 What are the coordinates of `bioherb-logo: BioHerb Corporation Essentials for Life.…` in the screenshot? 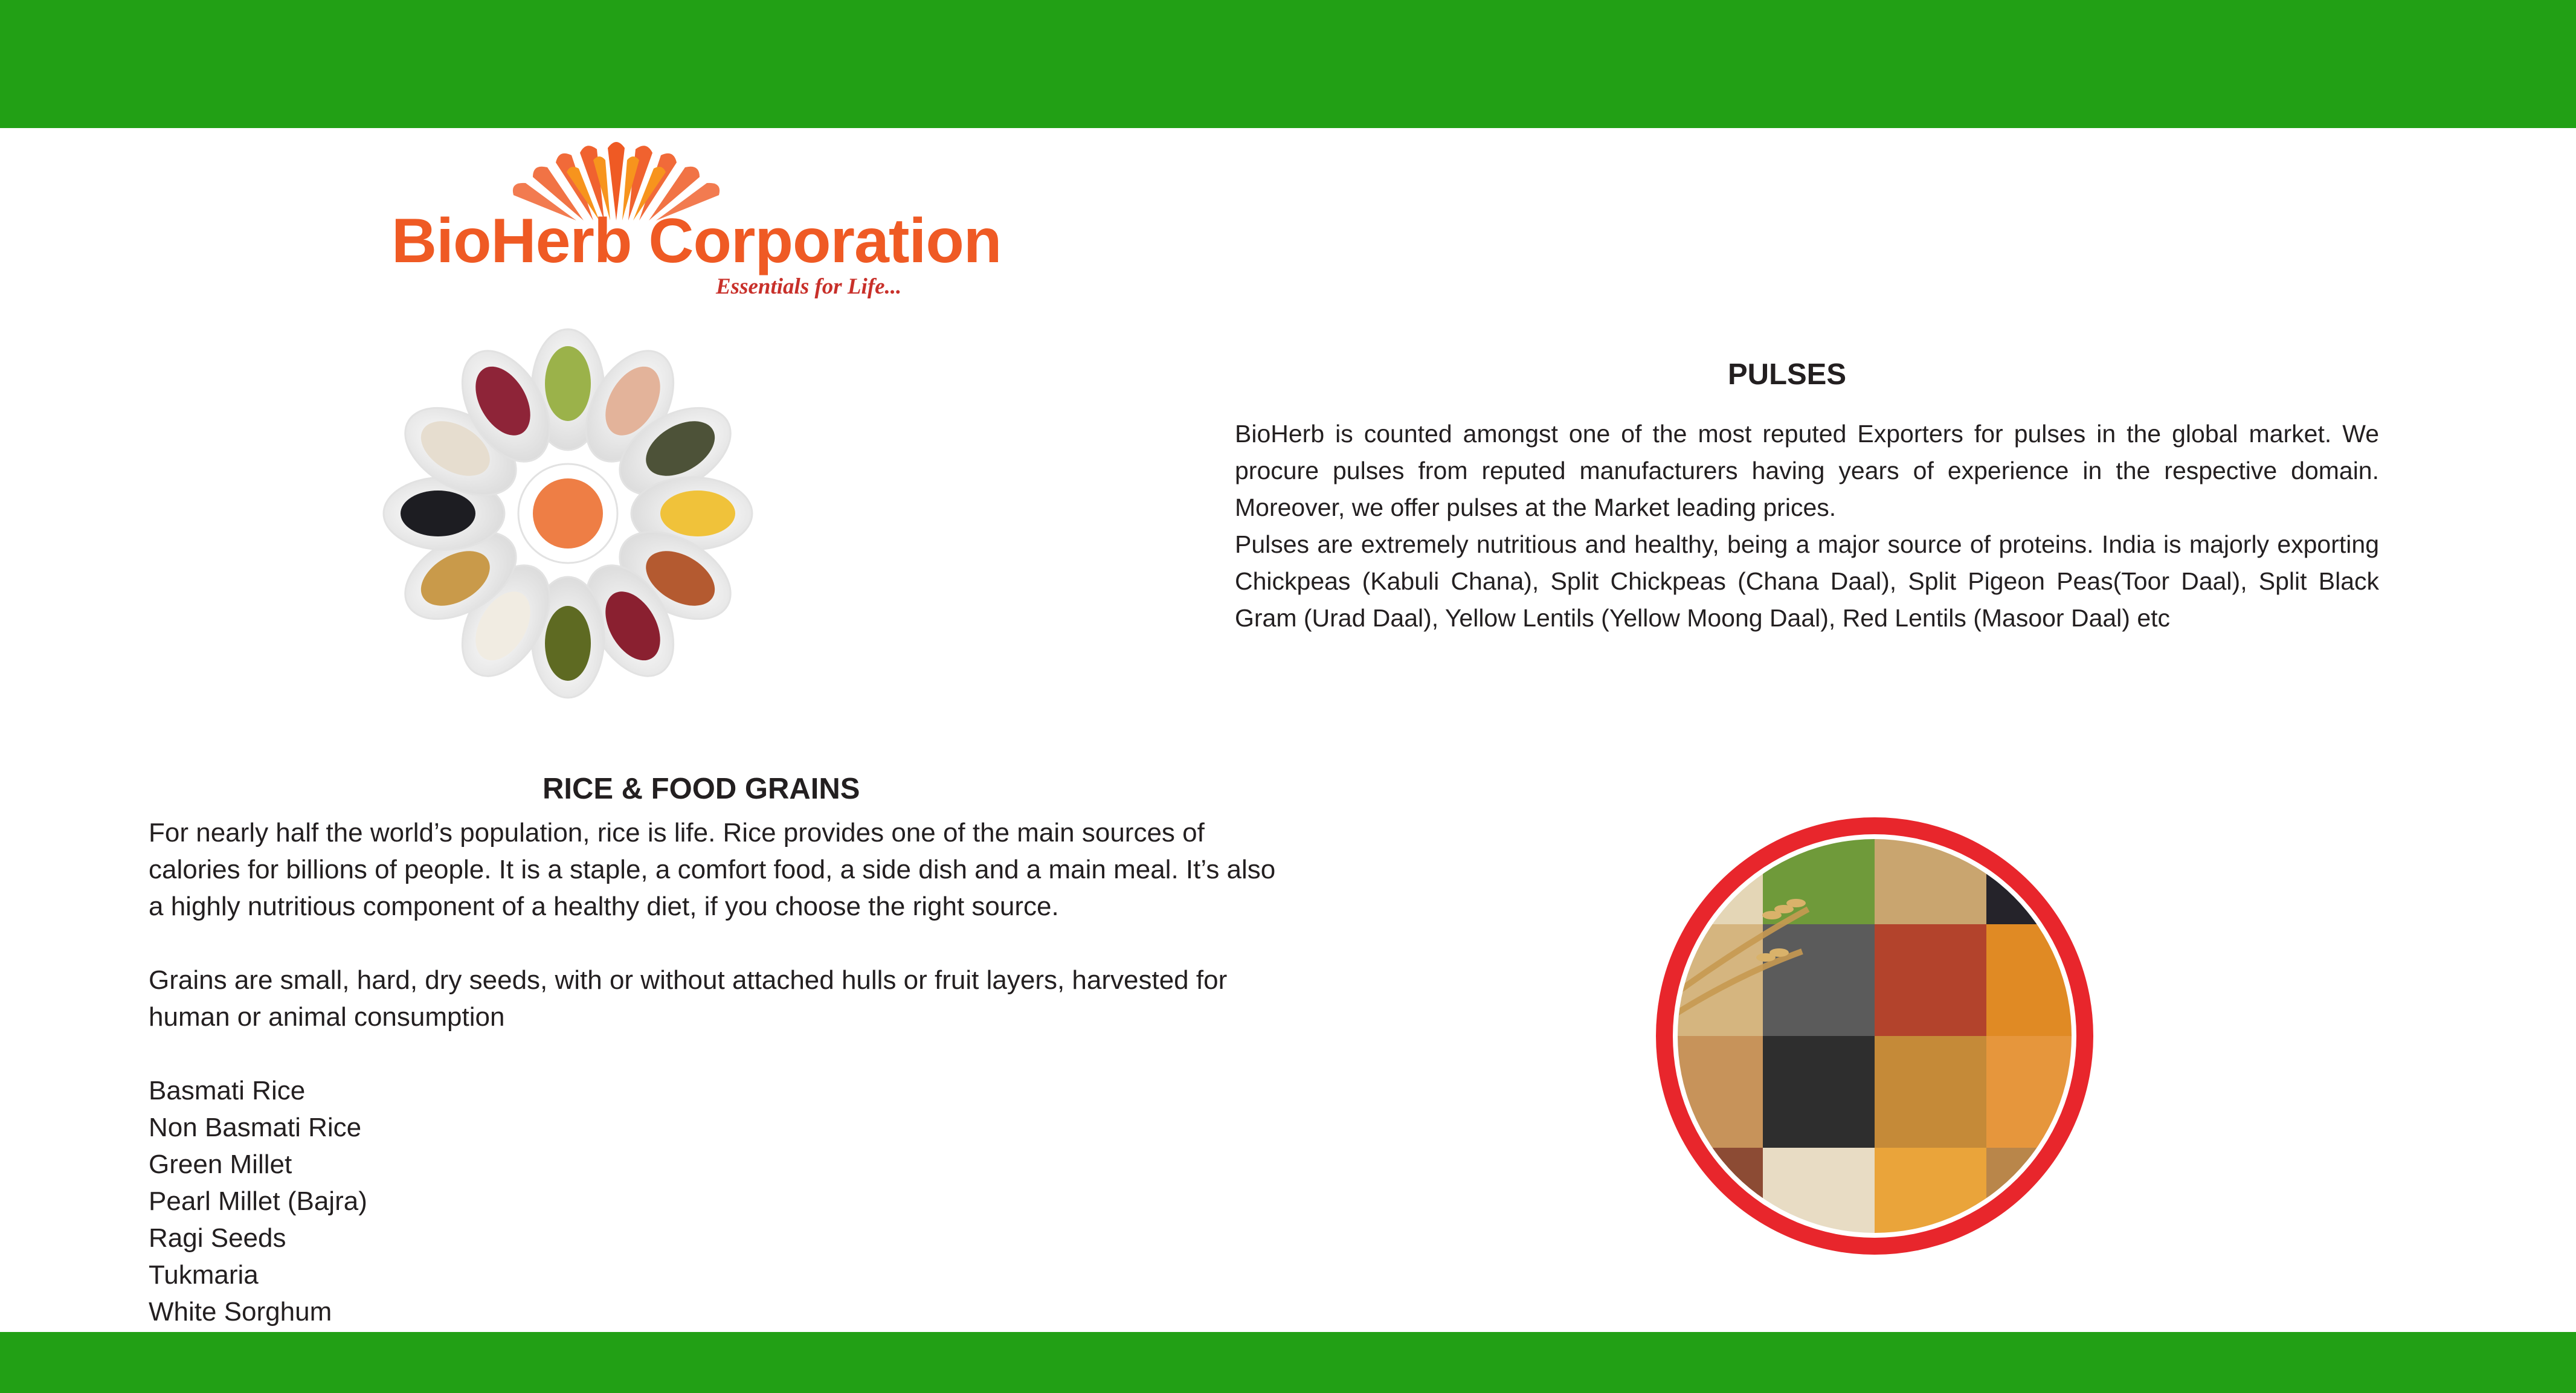 It's located at (689, 226).